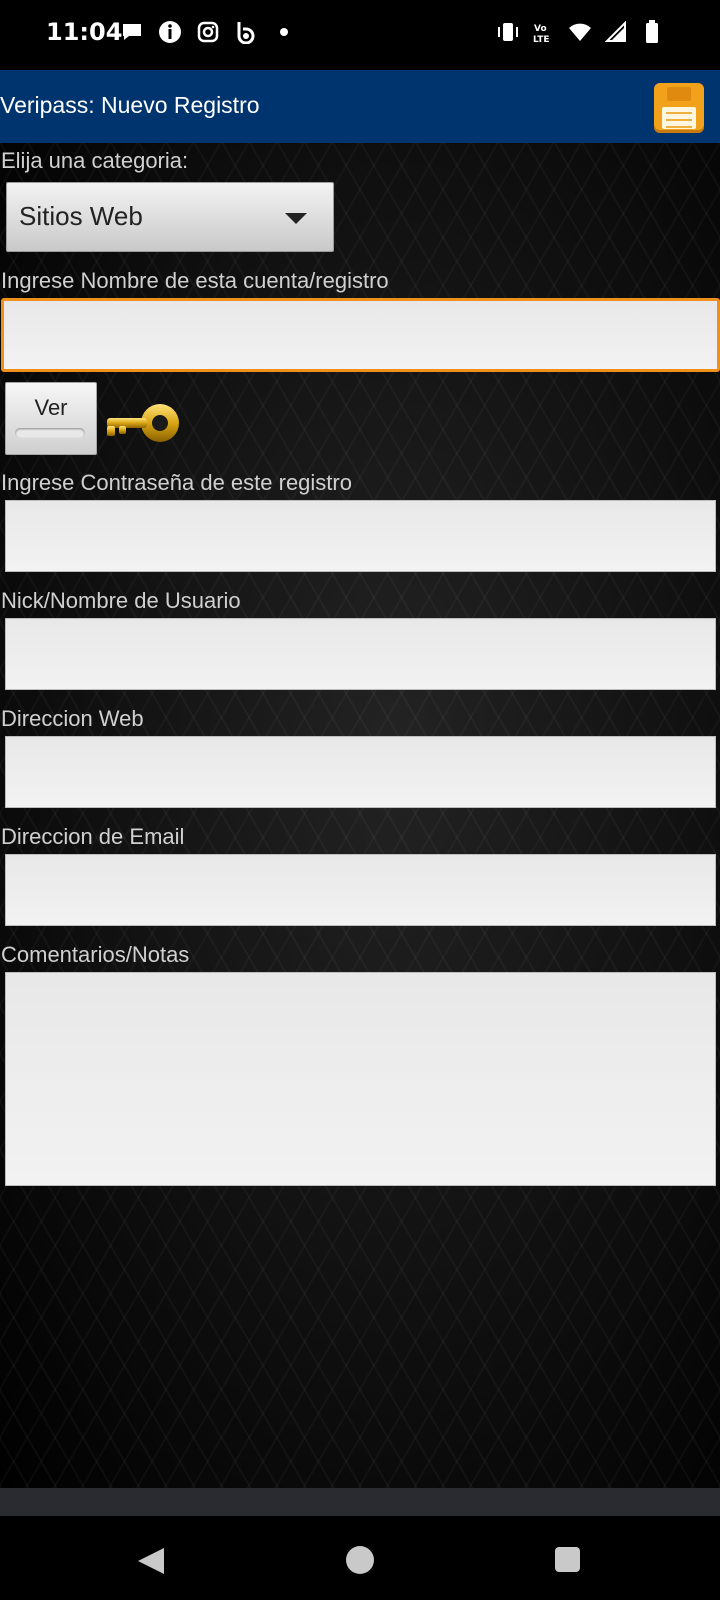 This screenshot has height=1600, width=720. I want to click on show-password-toggle-button: Ver, so click(51, 418).